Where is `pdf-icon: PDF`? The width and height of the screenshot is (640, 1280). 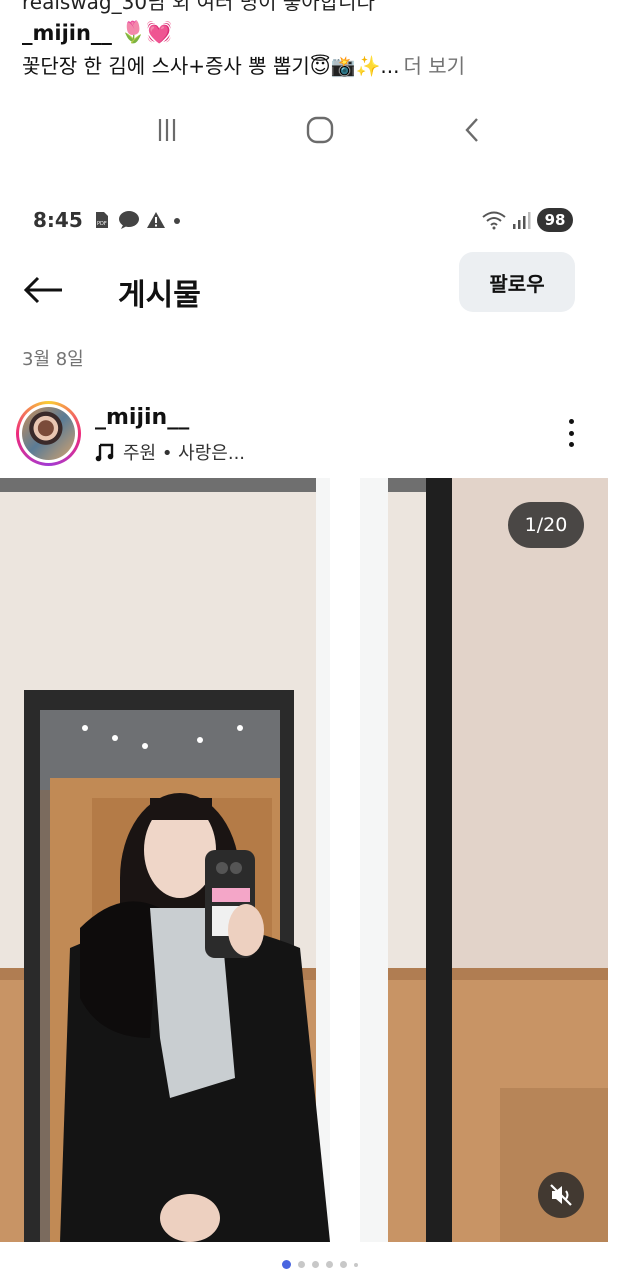 pdf-icon: PDF is located at coordinates (102, 220).